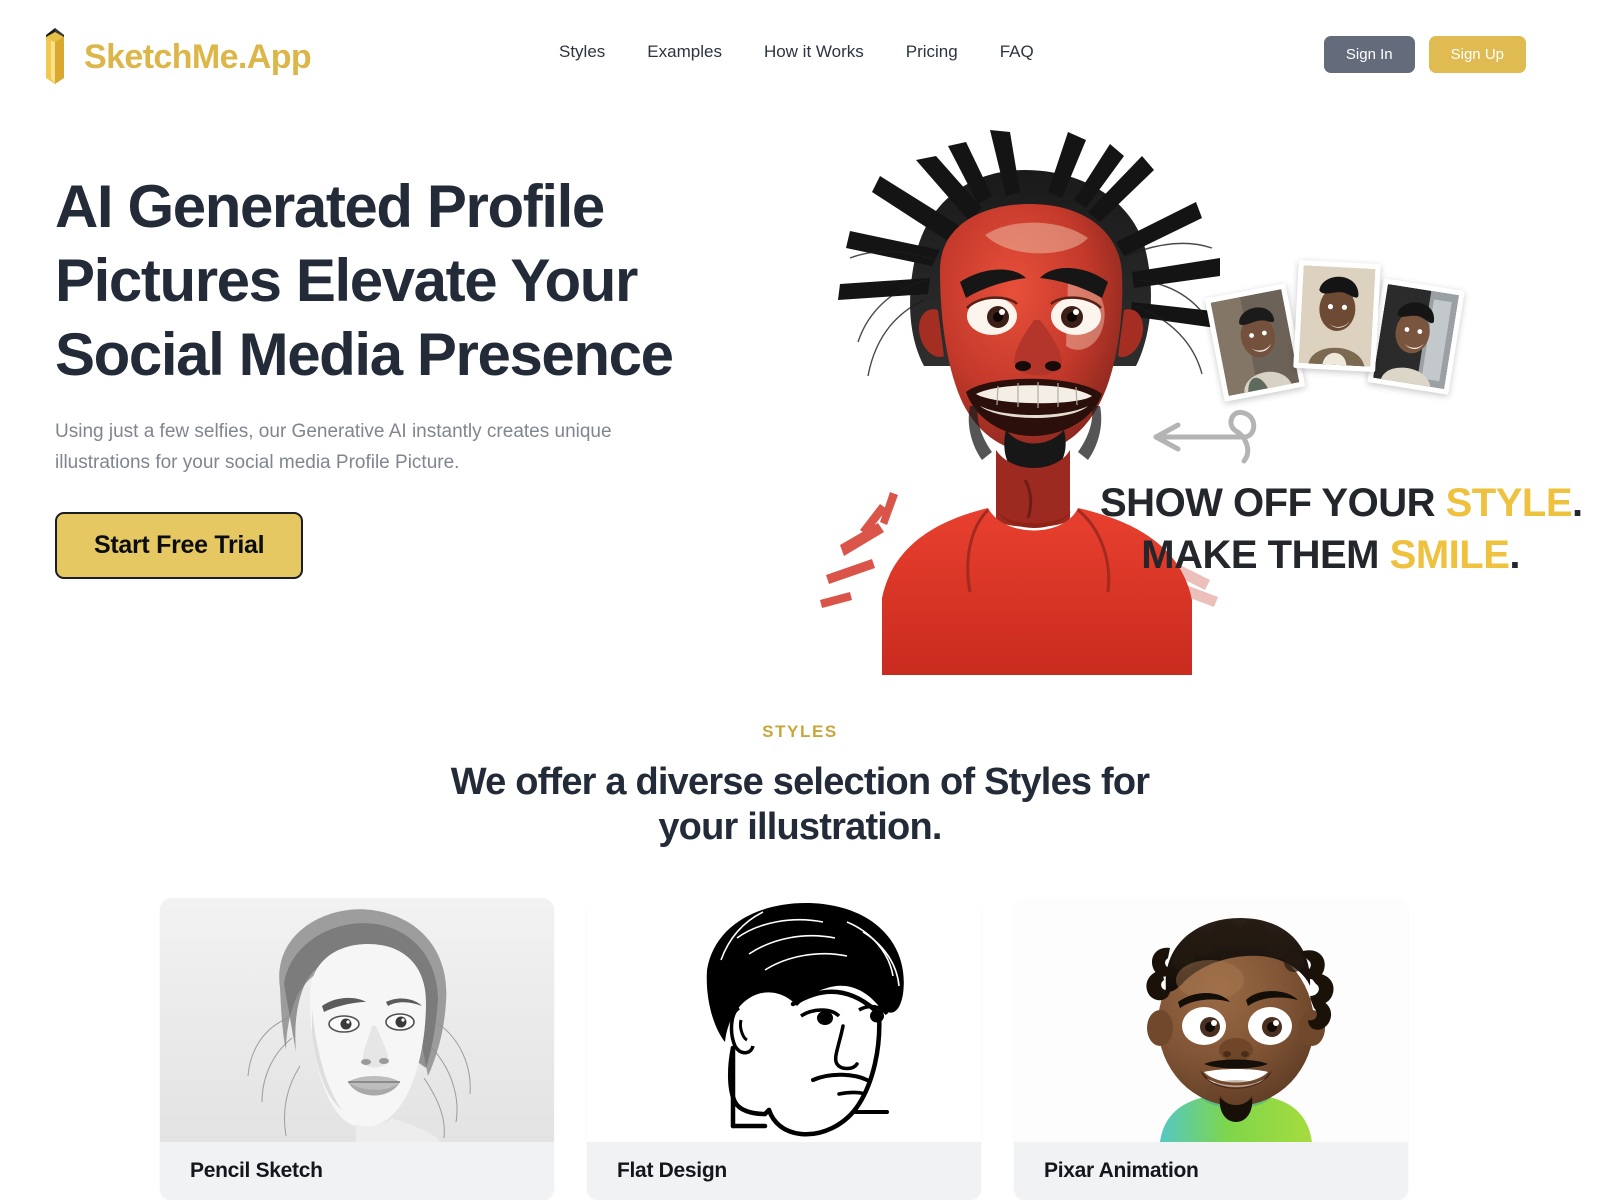  Describe the element at coordinates (1577, 503) in the screenshot. I see `tagline-period-1: .` at that location.